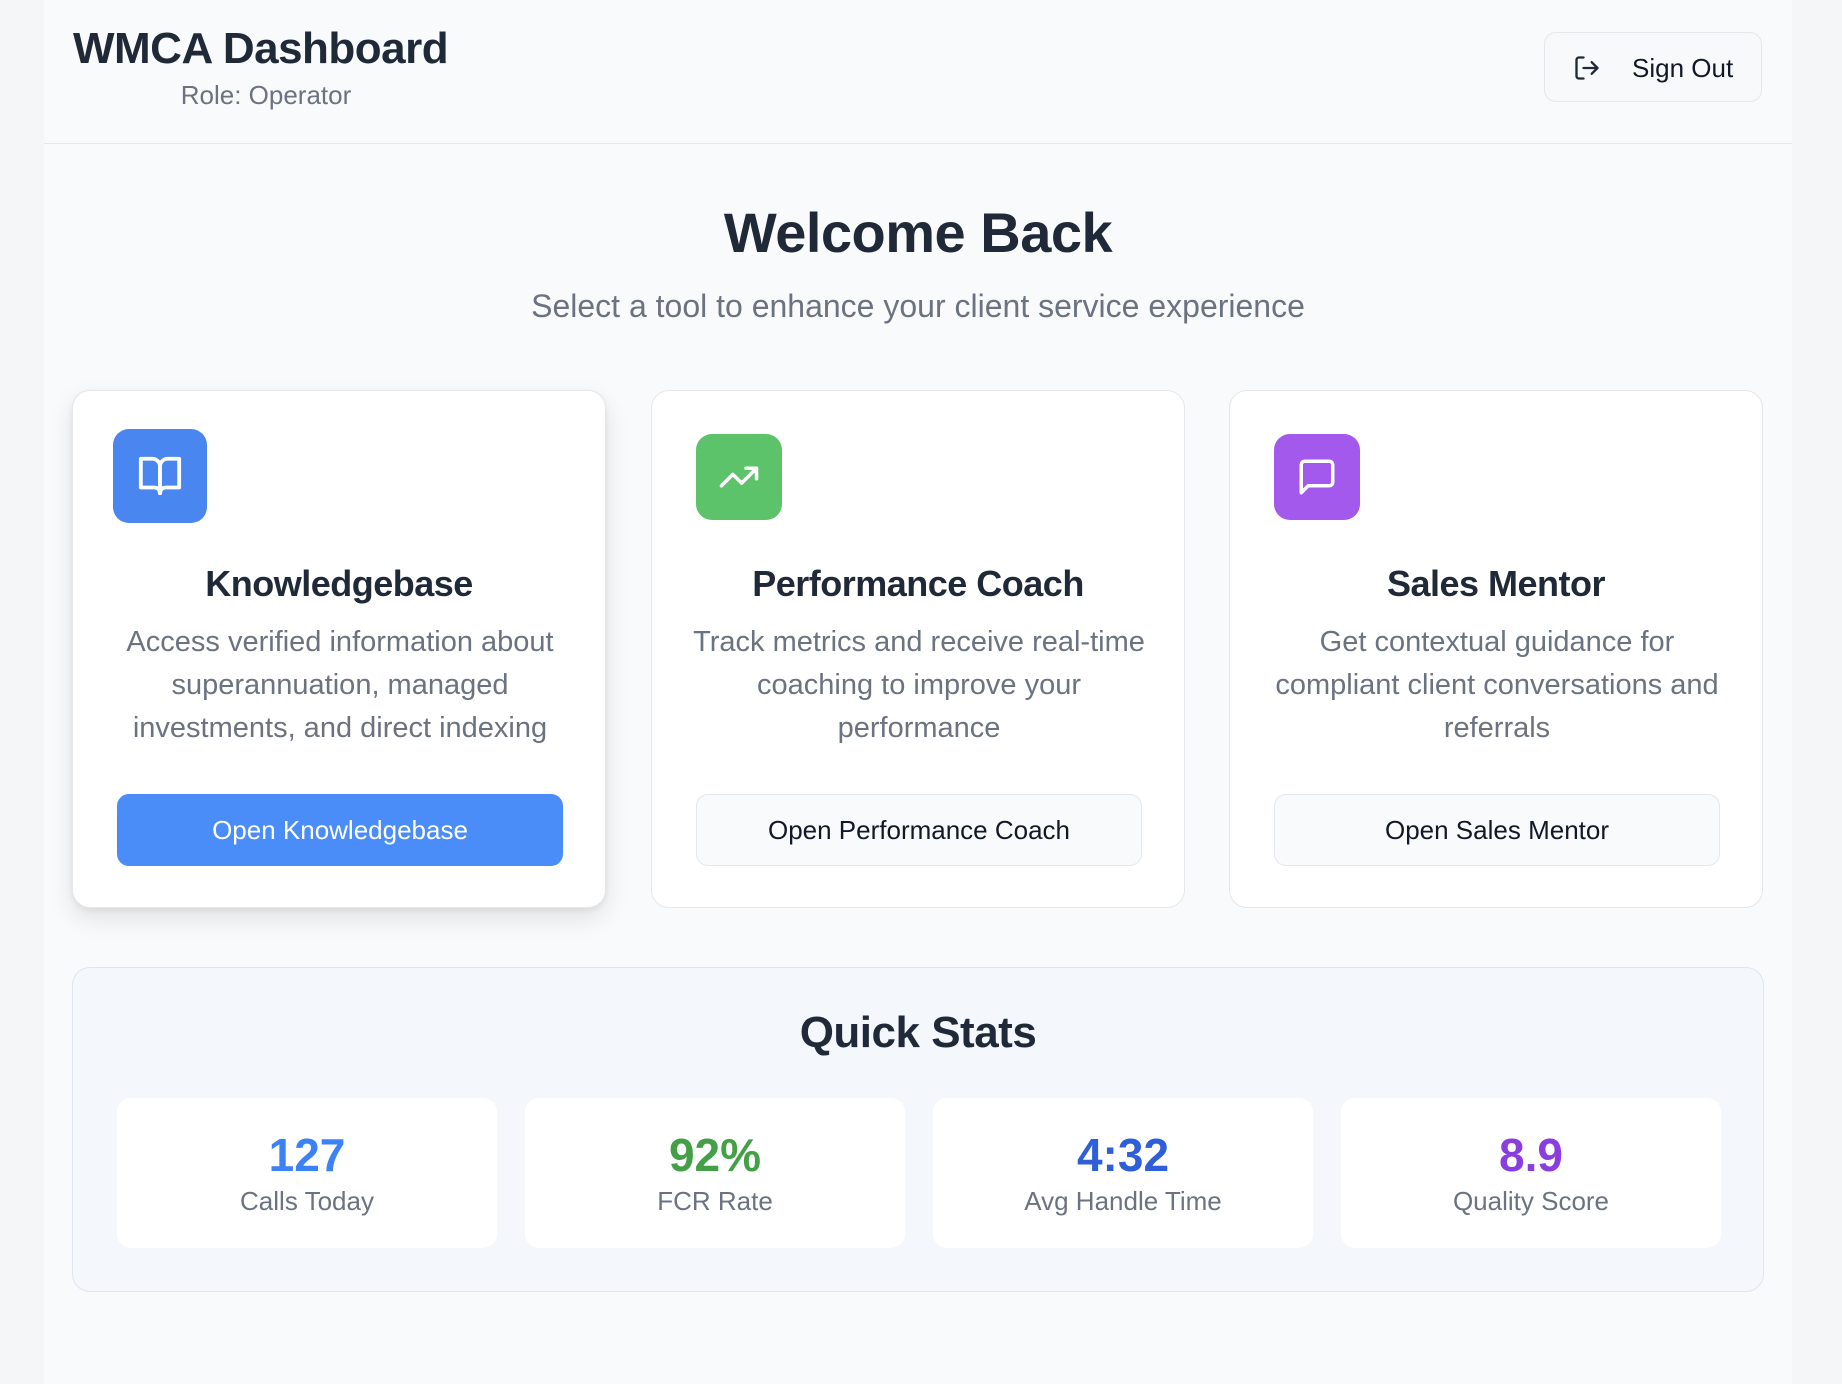  Describe the element at coordinates (1531, 1201) in the screenshot. I see `stat-label: Quality Score` at that location.